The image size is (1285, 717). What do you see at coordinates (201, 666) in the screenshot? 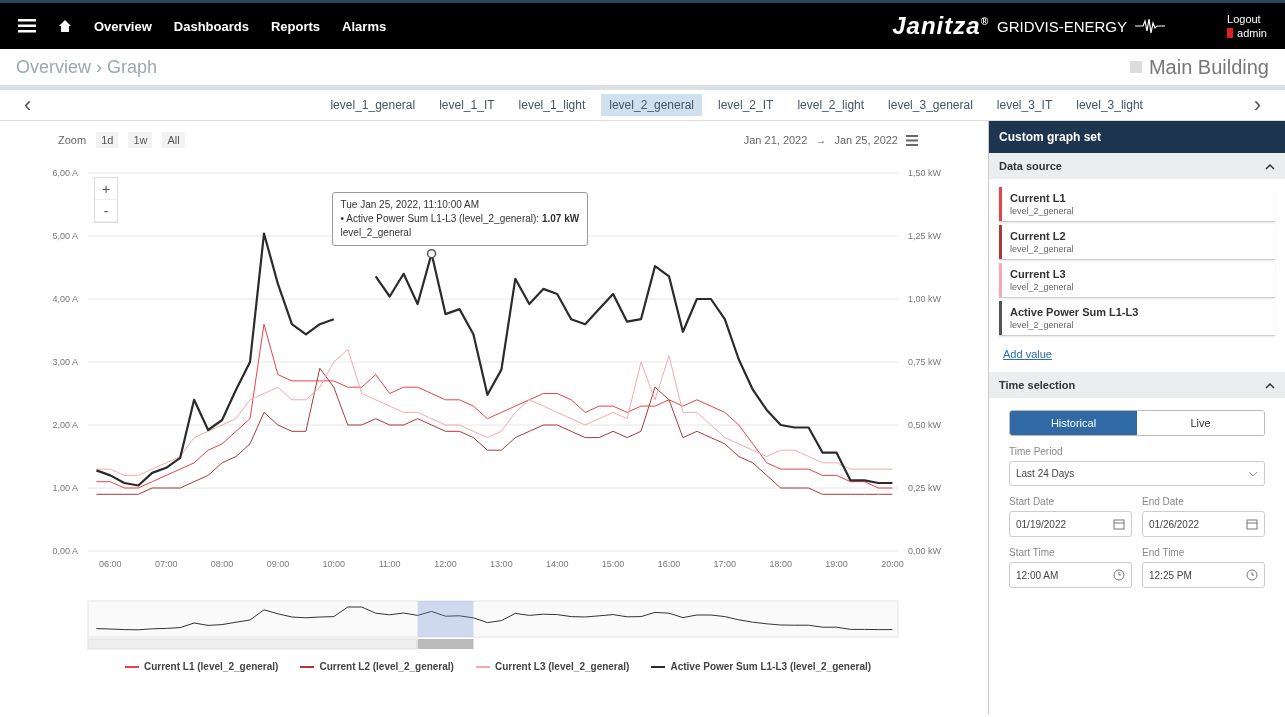
I see `legend-item: Current L1 (level_2_general)` at bounding box center [201, 666].